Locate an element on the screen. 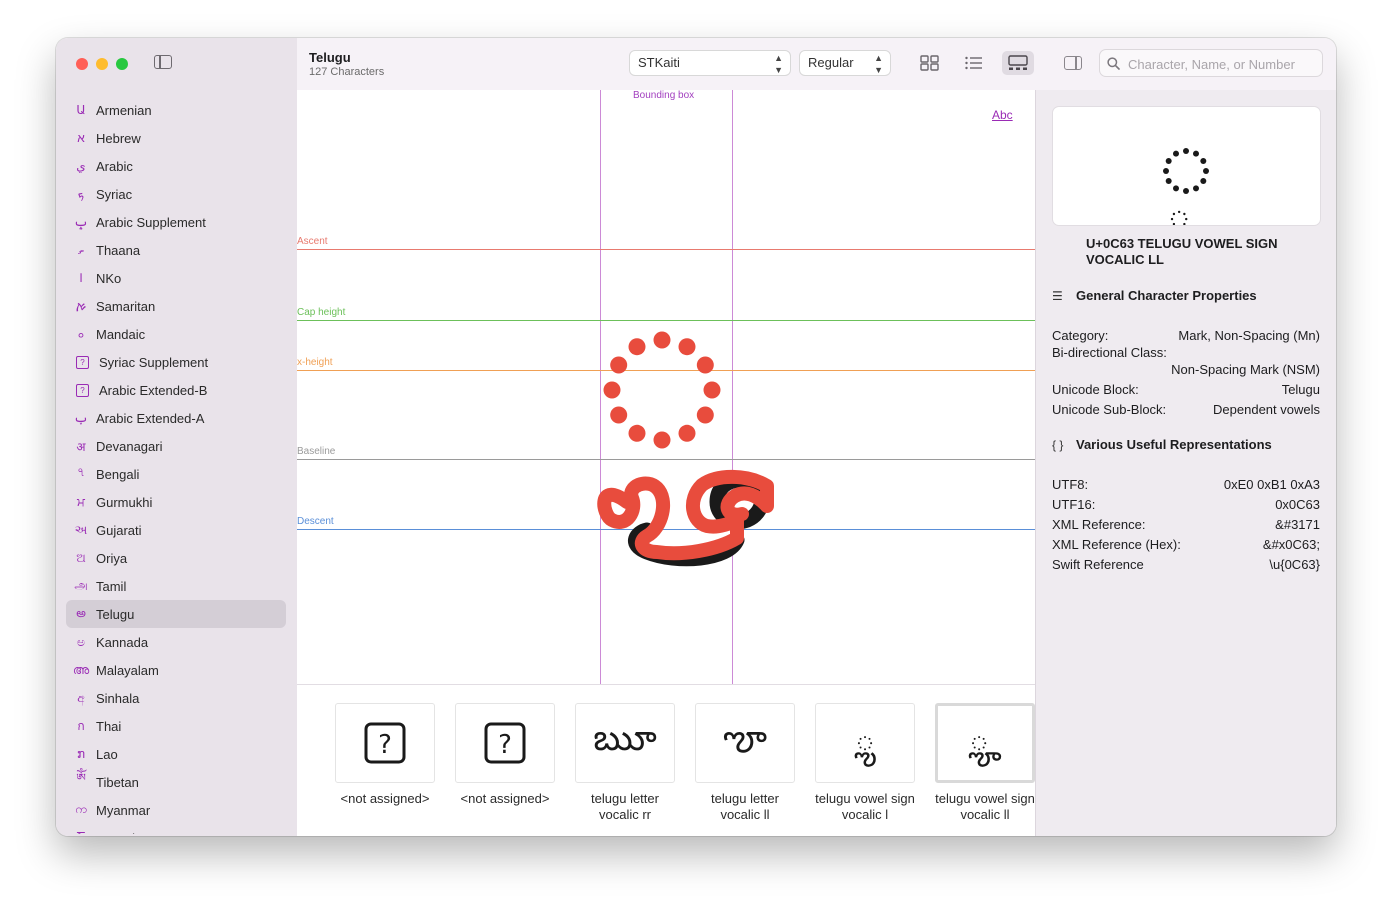 This screenshot has height=910, width=1392. character-cell: ౡ telugu letter vocalic ll is located at coordinates (745, 763).